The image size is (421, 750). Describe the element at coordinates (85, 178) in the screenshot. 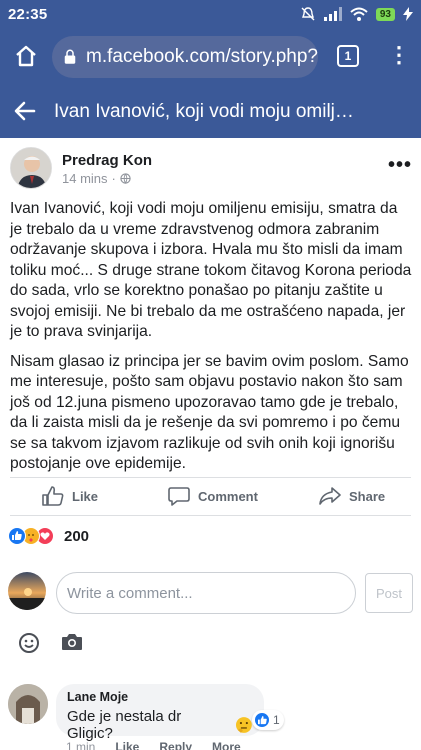

I see `post-timestamp: 14 mins` at that location.